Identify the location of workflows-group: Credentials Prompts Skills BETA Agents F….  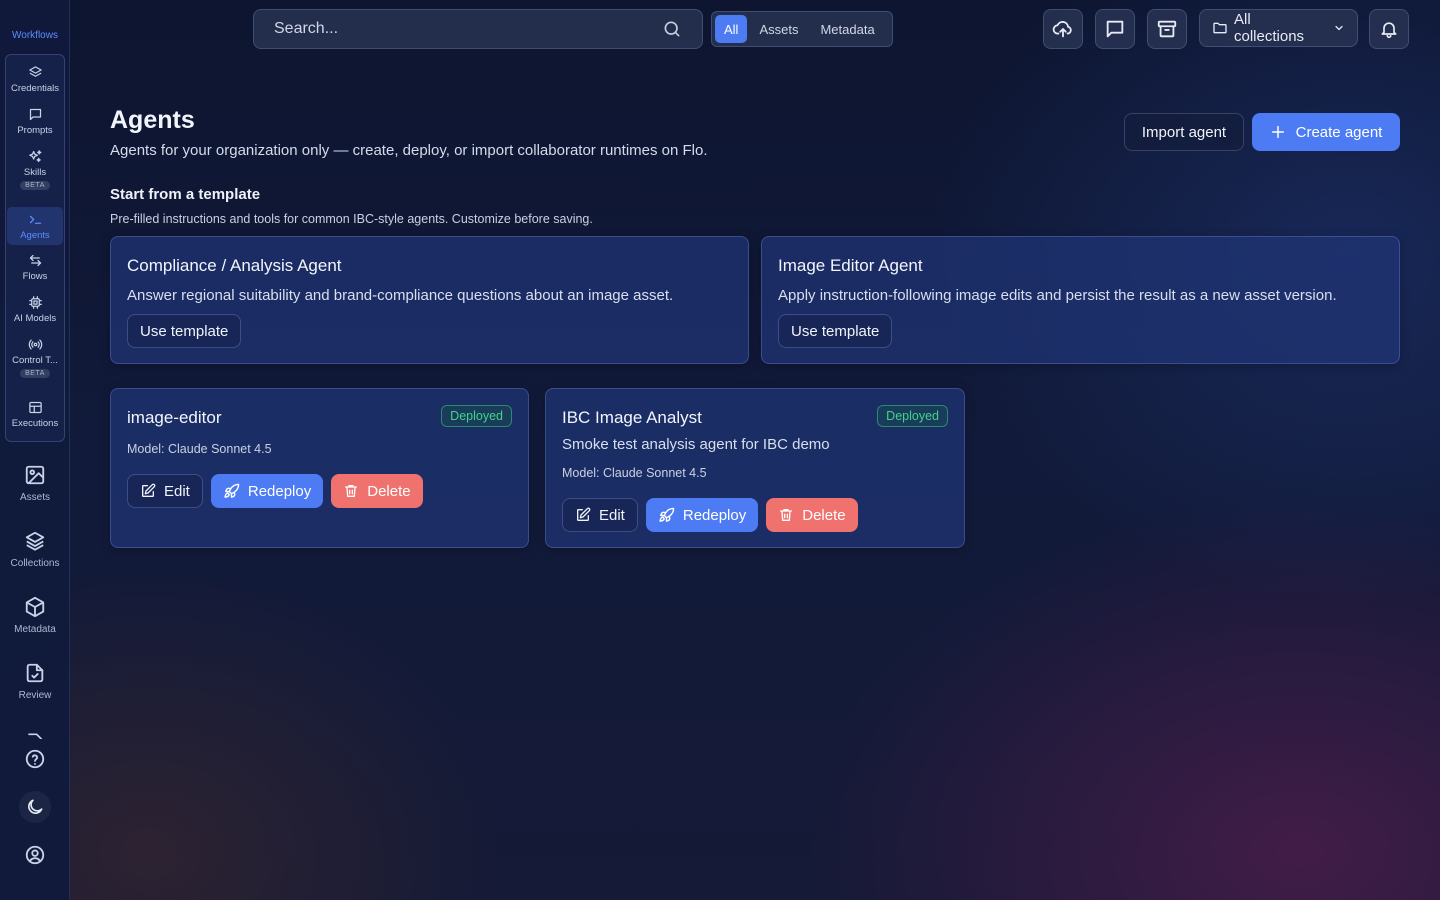
(35, 248).